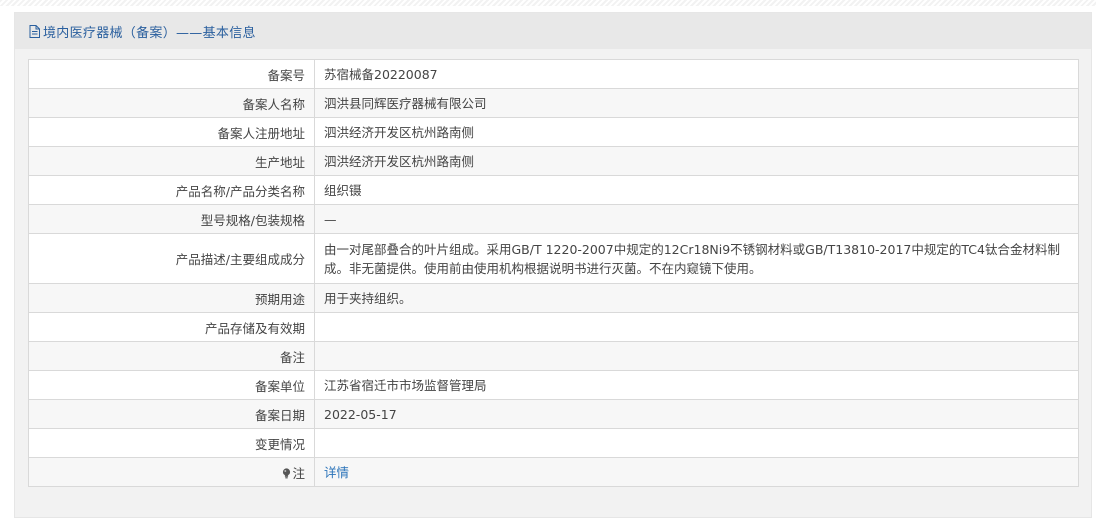  Describe the element at coordinates (696, 298) in the screenshot. I see `row-value-intended-use: 用于夹持组织。` at that location.